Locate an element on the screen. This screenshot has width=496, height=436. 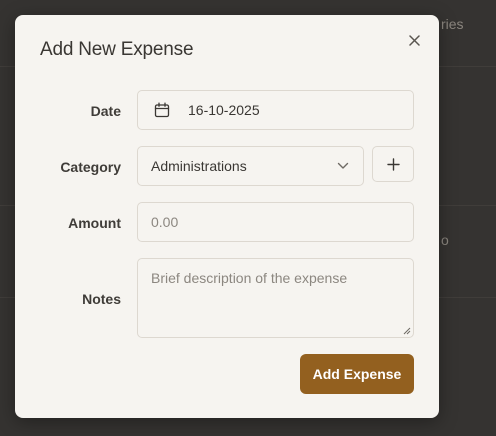
date-field: 16-10-2025 is located at coordinates (275, 110).